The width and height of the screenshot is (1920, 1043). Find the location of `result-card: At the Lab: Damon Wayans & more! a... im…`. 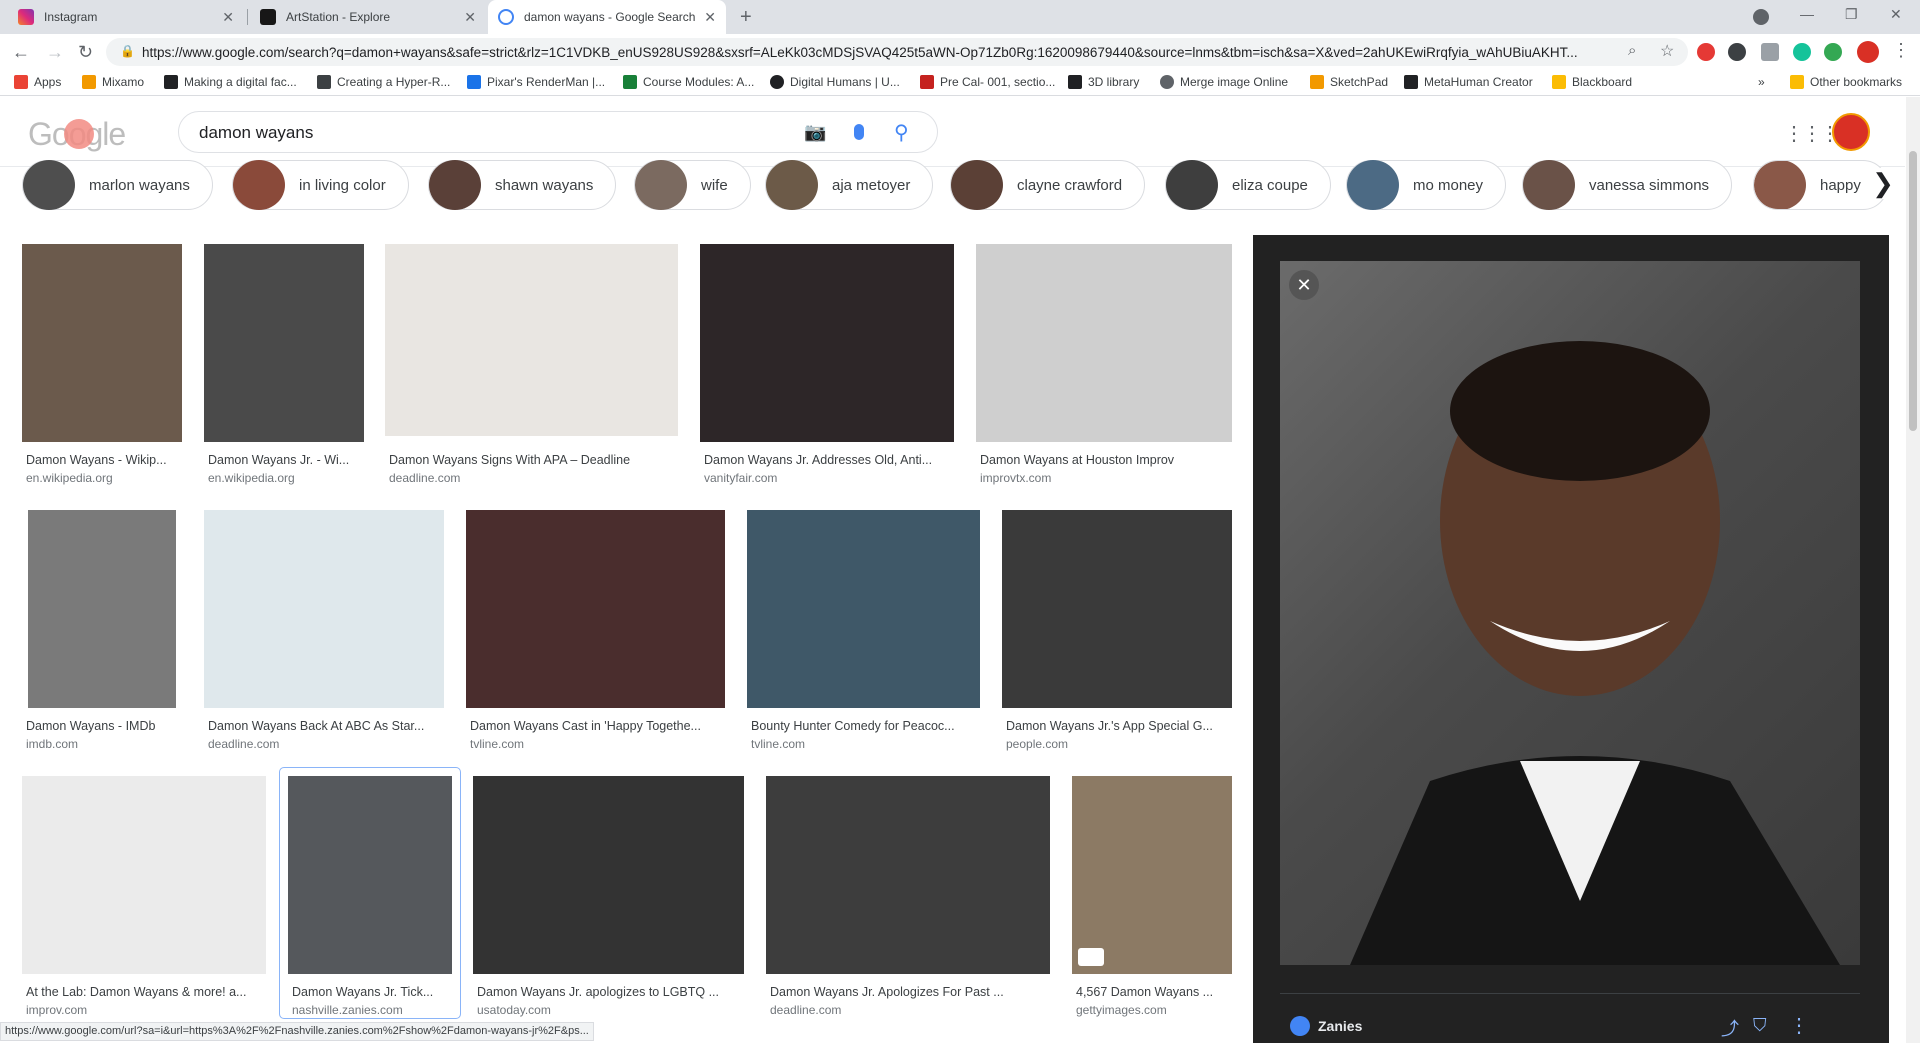

result-card: At the Lab: Damon Wayans & more! a... im… is located at coordinates (144, 896).